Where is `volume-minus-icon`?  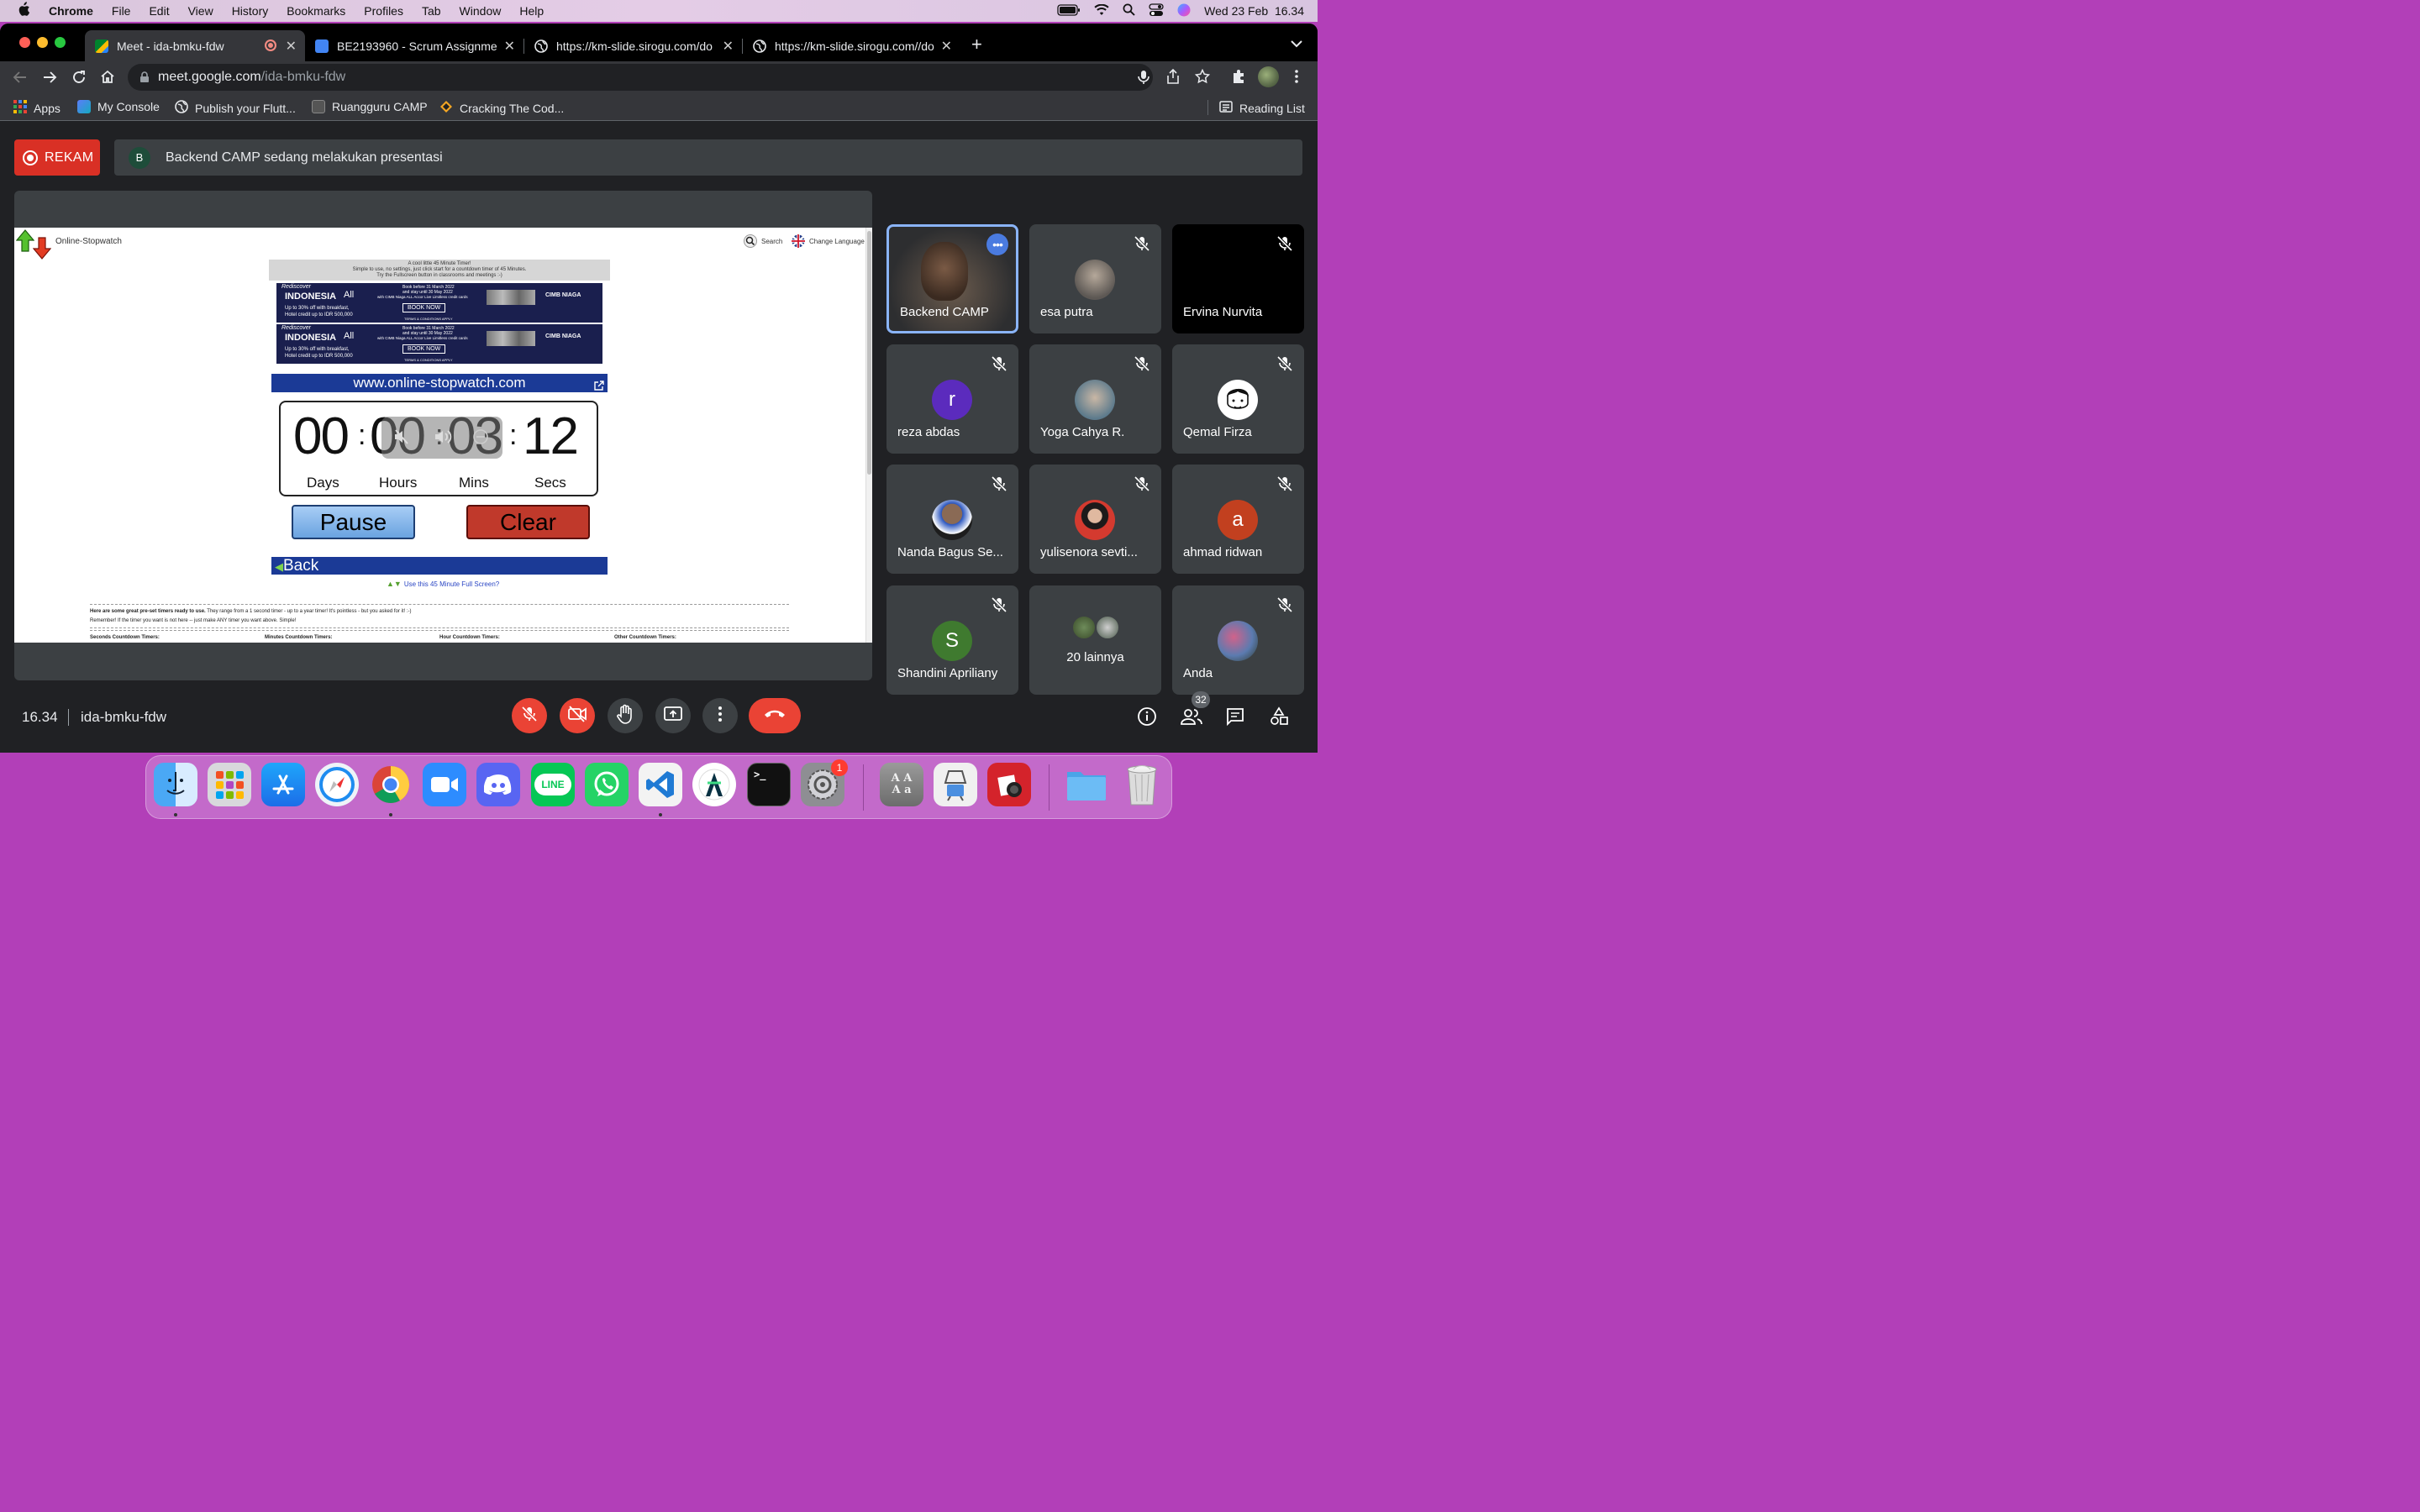
volume-minus-icon is located at coordinates (481, 438).